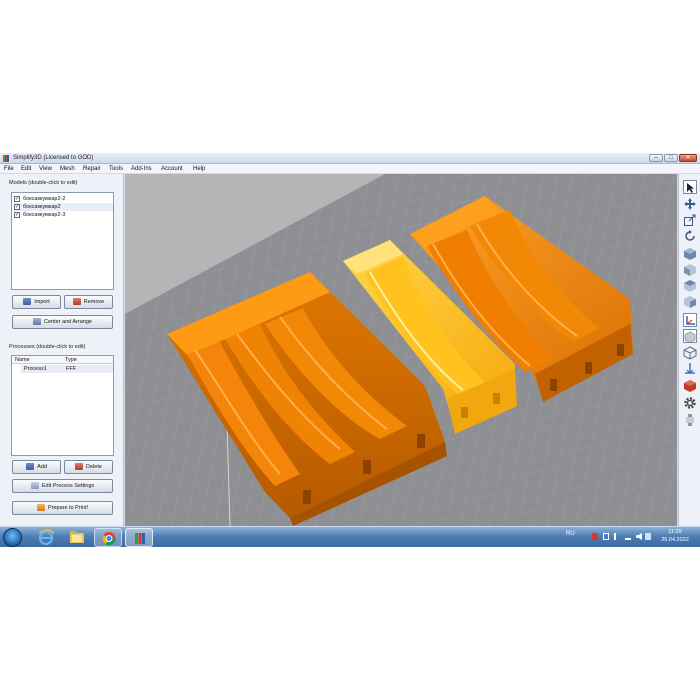  Describe the element at coordinates (350, 158) in the screenshot. I see `title-bar: Simplify3D (Licensed to GOD) – □ ✕` at that location.